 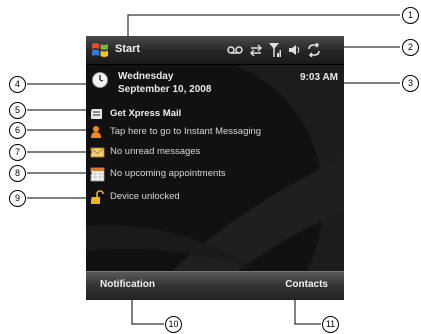 What do you see at coordinates (410, 15) in the screenshot?
I see `callout-1: 1` at bounding box center [410, 15].